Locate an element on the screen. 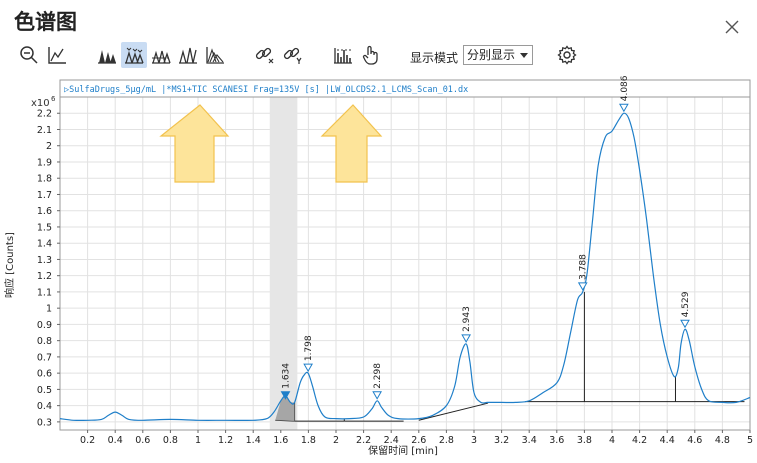 Image resolution: width=757 pixels, height=463 pixels. y-tick-label: 1 is located at coordinates (49, 309).